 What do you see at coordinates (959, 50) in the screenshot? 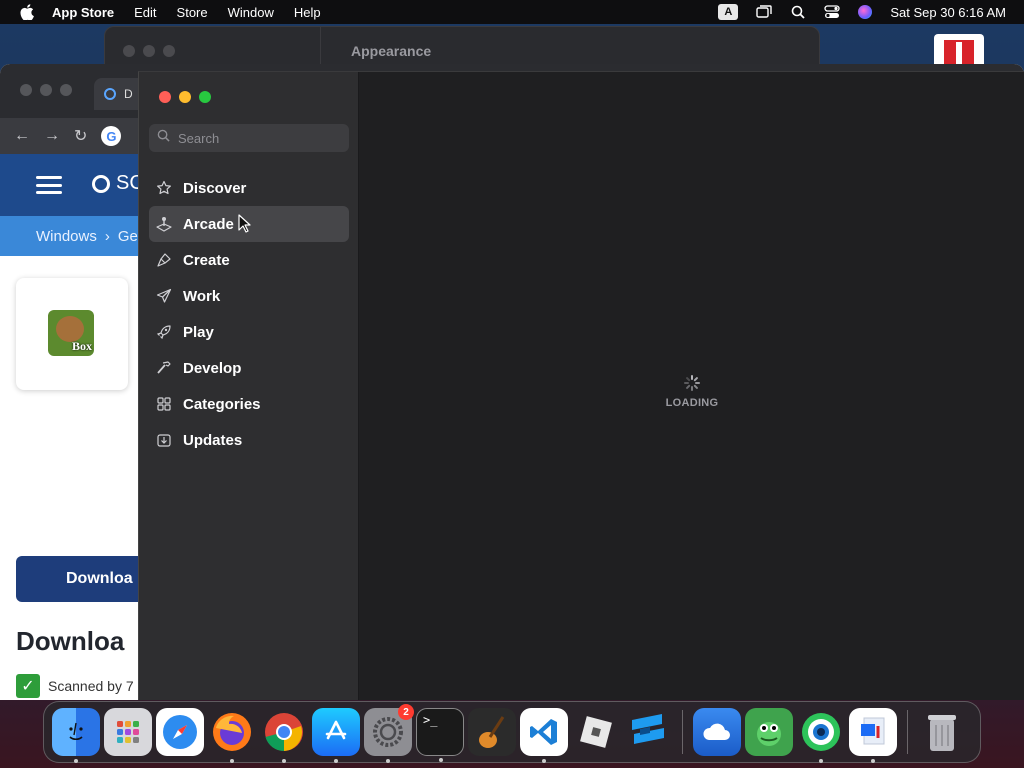
I see `red-app-window` at bounding box center [959, 50].